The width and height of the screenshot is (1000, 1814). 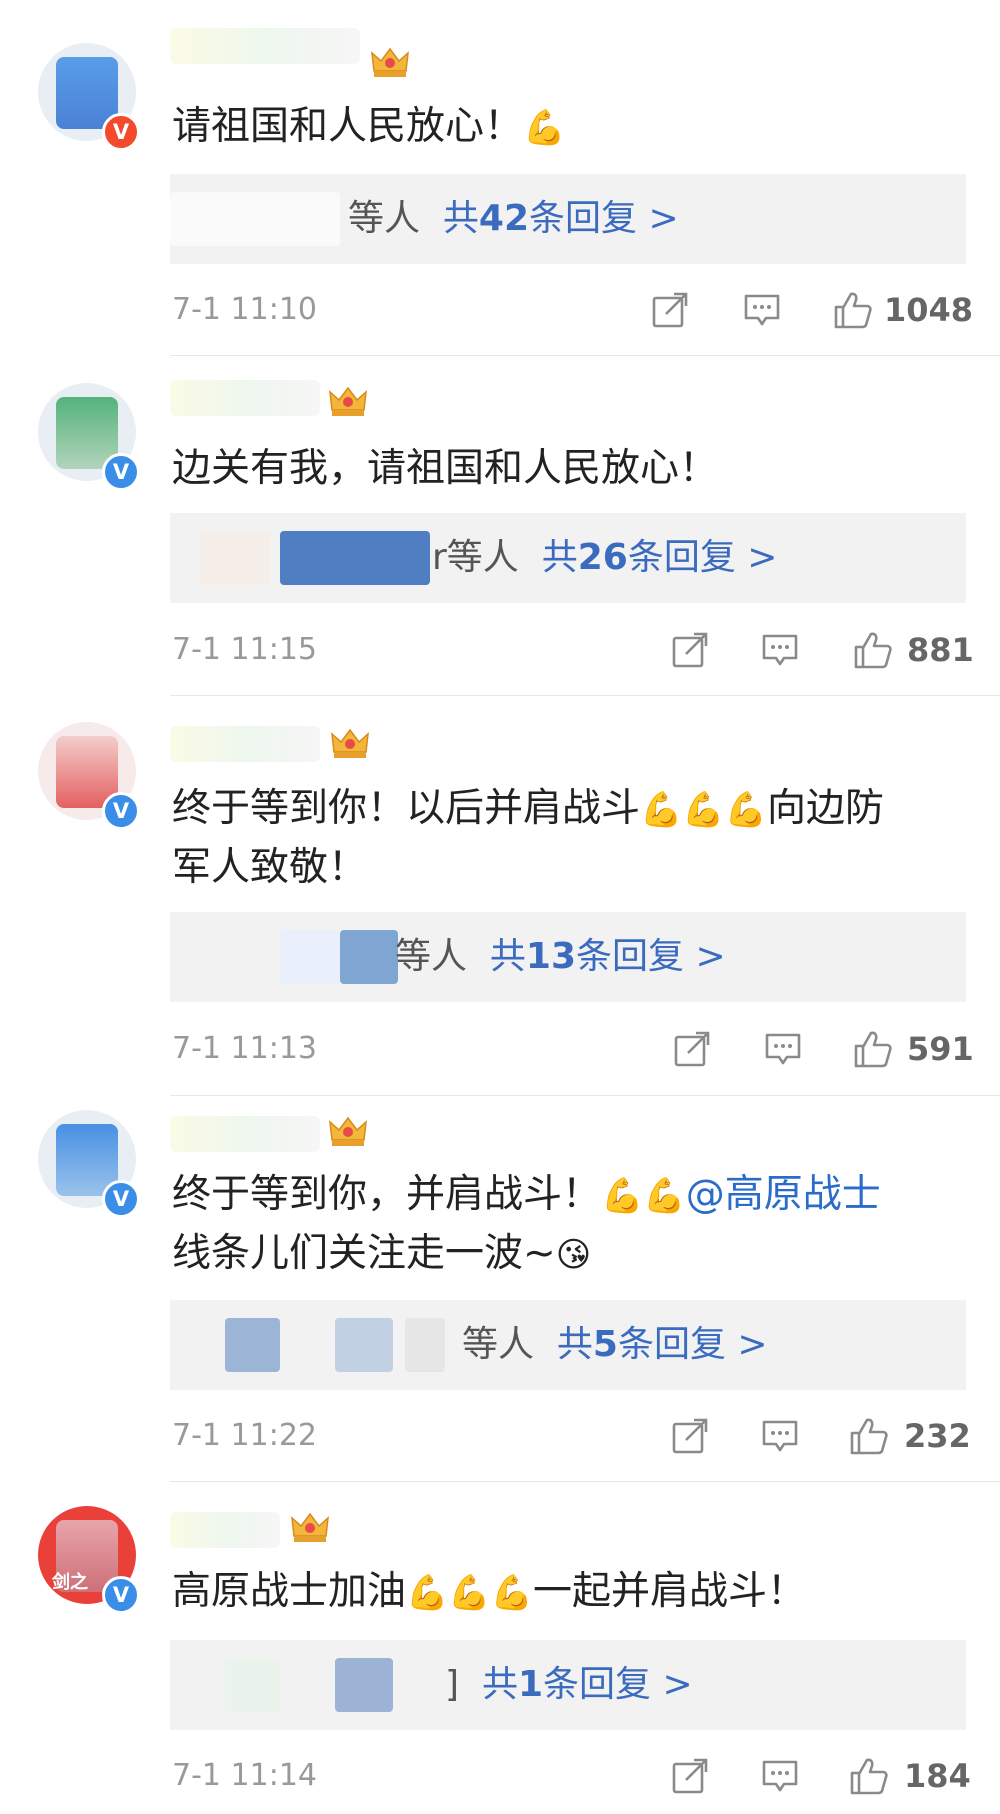 What do you see at coordinates (70, 1582) in the screenshot?
I see `avatar-label: 剑之` at bounding box center [70, 1582].